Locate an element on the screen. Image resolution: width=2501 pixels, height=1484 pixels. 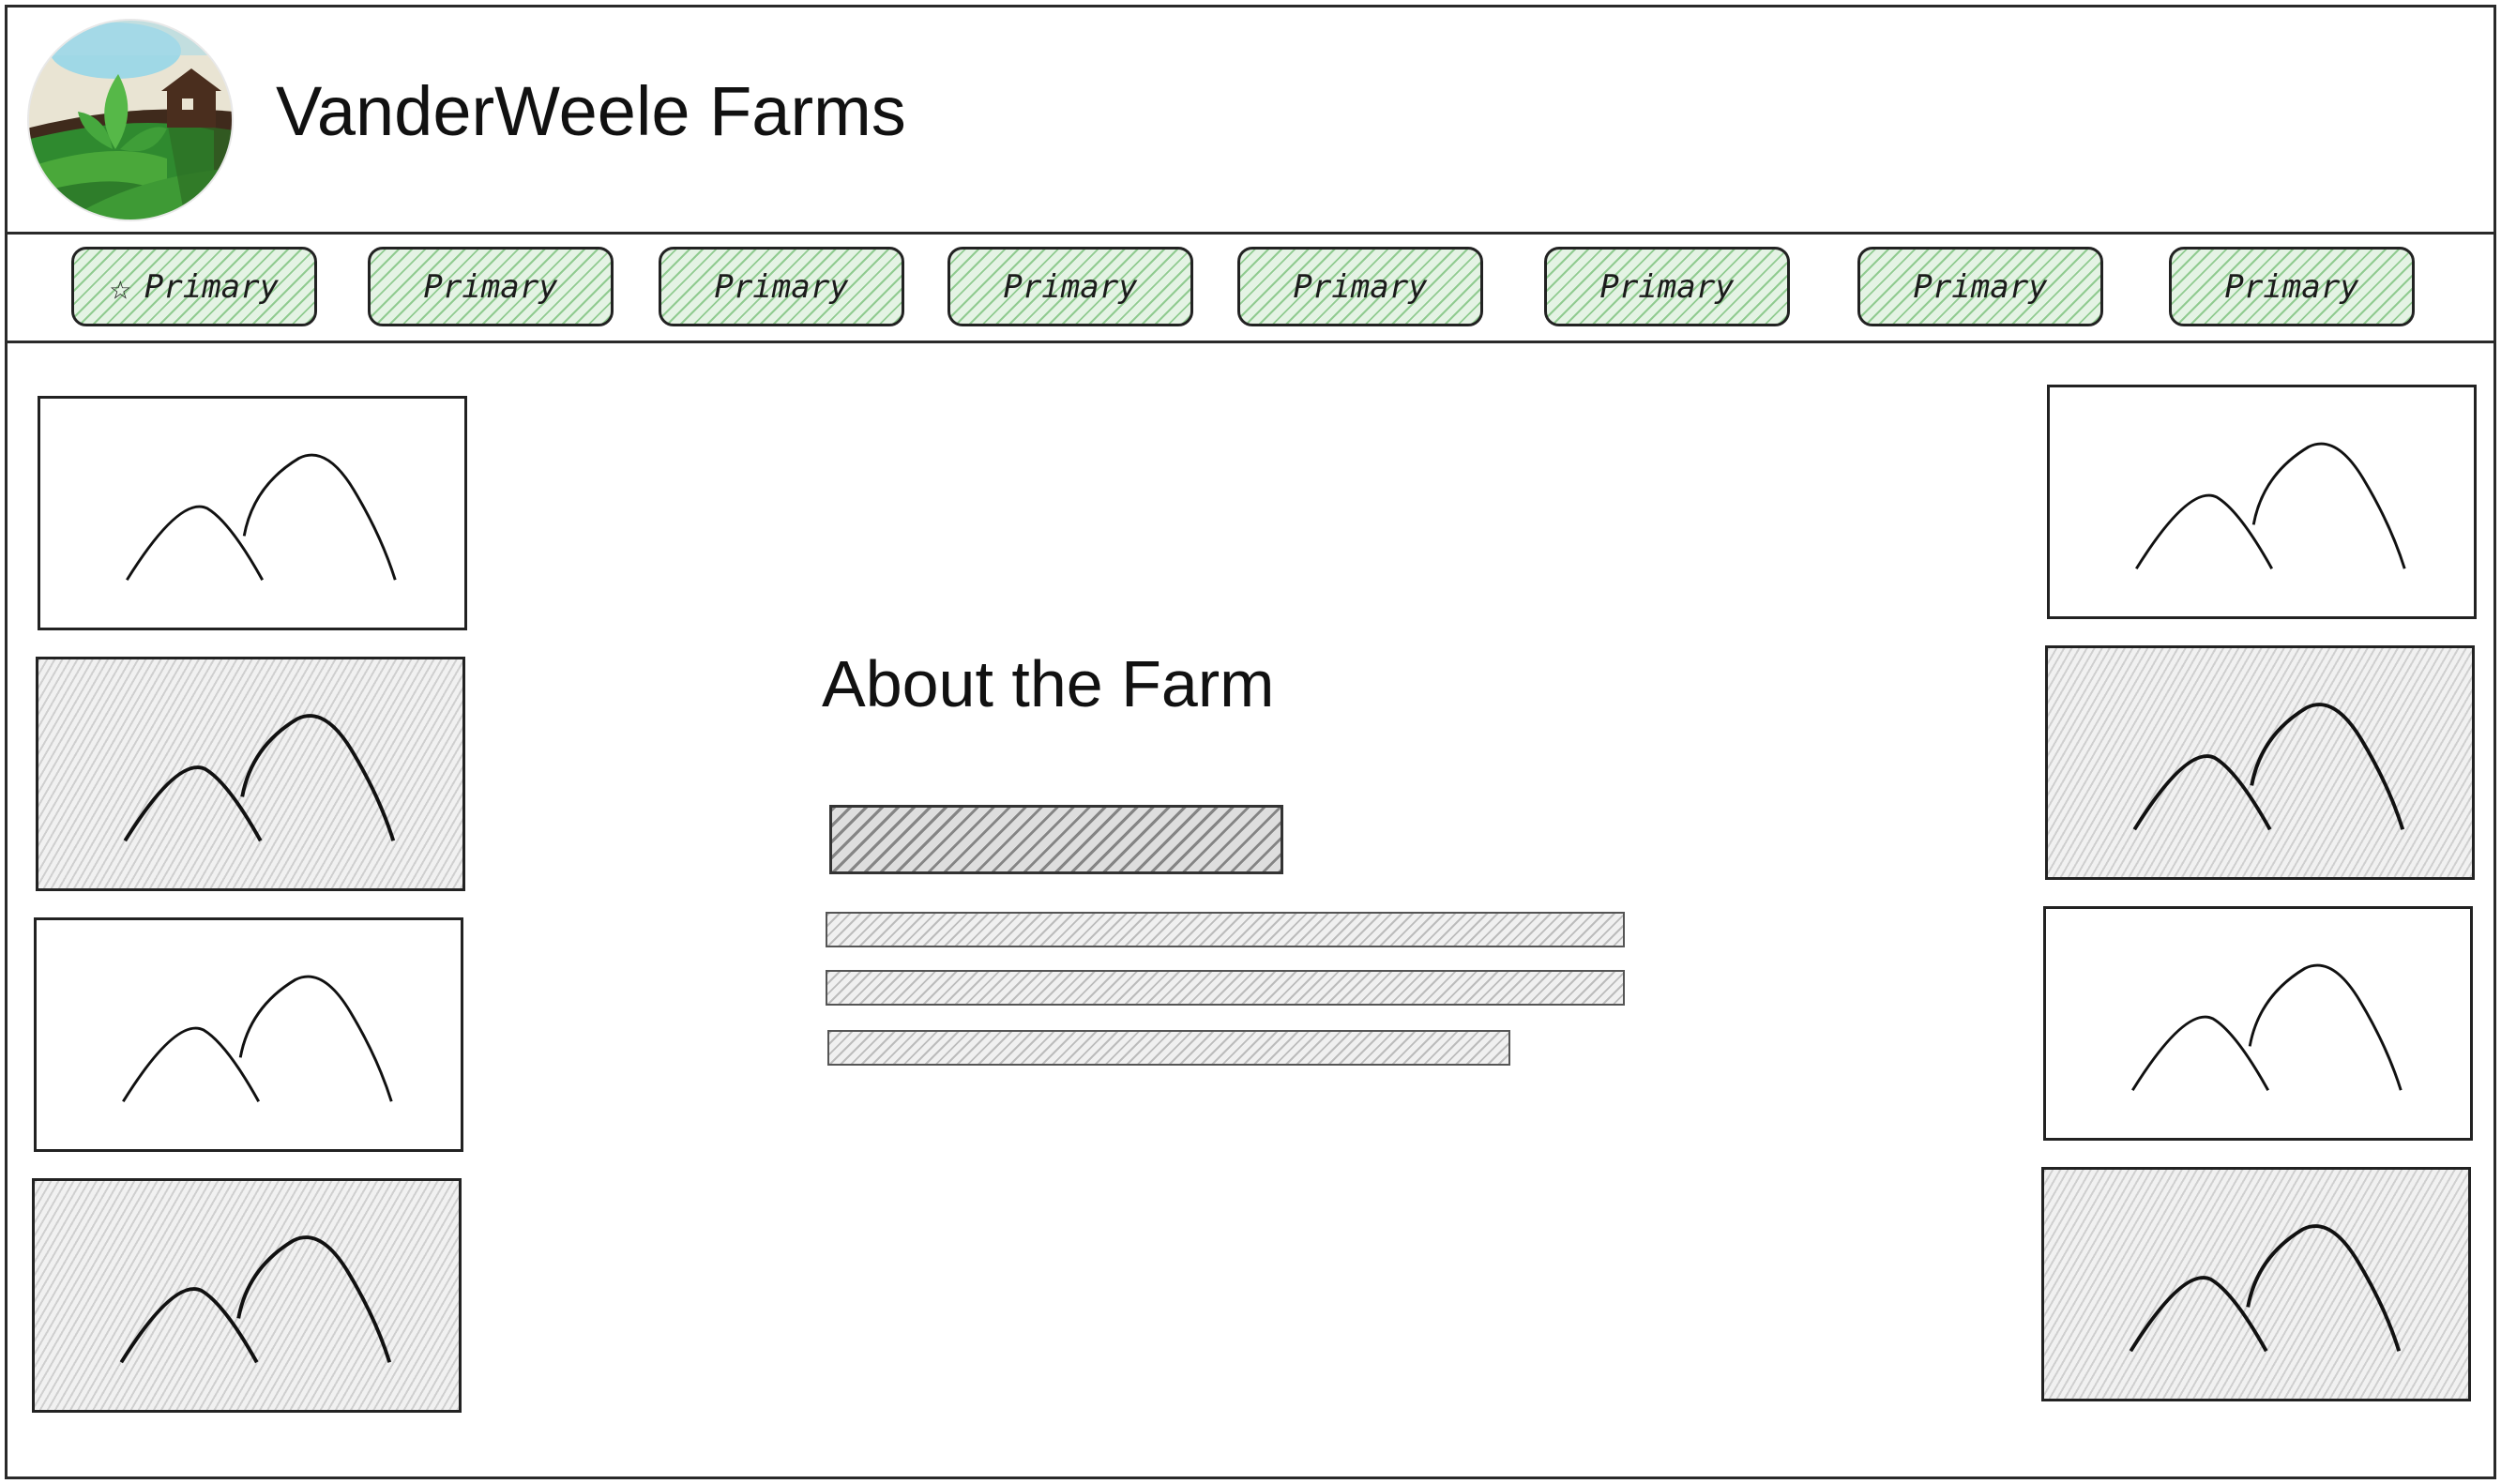
nav-button-2: Primary is located at coordinates (491, 286).